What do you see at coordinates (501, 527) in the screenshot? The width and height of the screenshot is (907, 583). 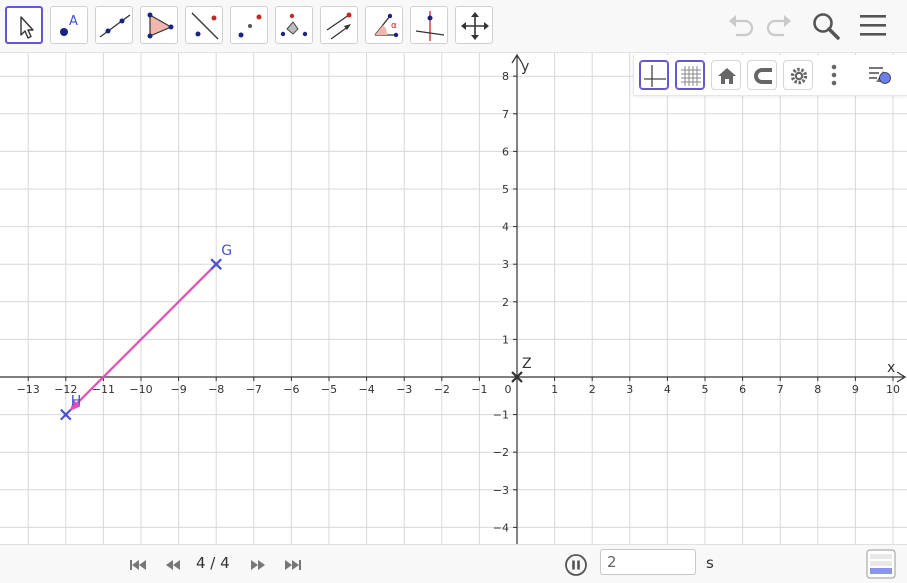 I see `y-tick-label: −4` at bounding box center [501, 527].